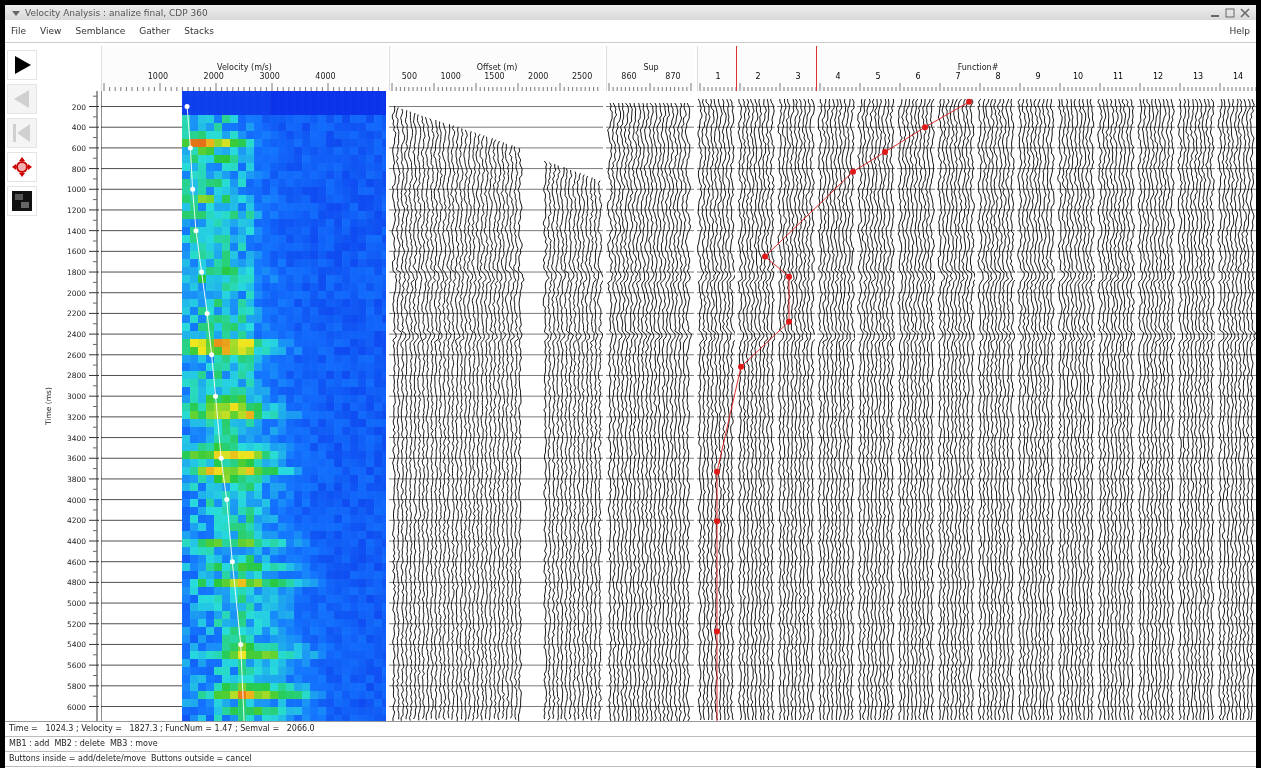  What do you see at coordinates (450, 77) in the screenshot?
I see `offset-tick-label: 1000` at bounding box center [450, 77].